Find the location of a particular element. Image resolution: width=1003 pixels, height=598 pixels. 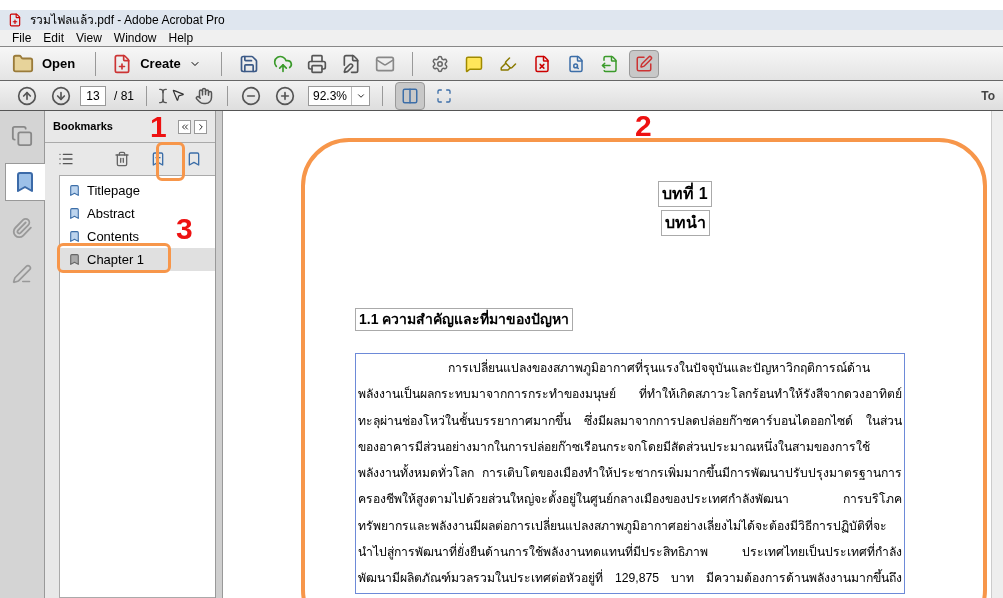

annotation-number: 1 is located at coordinates (158, 127).